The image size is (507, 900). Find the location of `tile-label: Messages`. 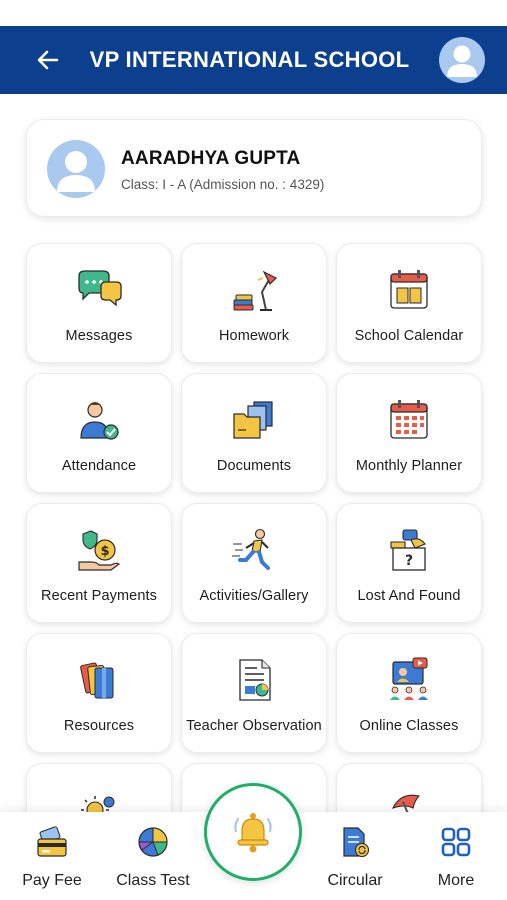

tile-label: Messages is located at coordinates (99, 336).